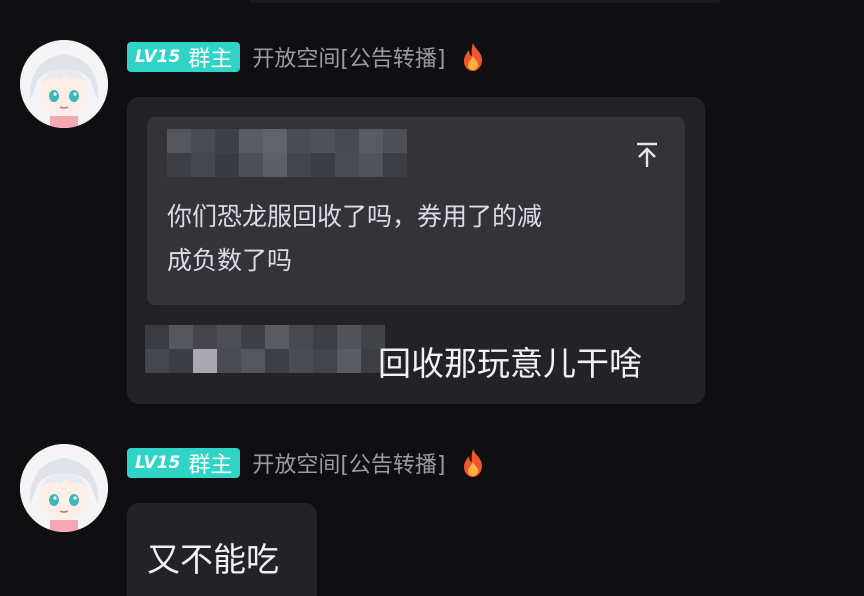 This screenshot has height=596, width=864. I want to click on message-text: 又不能吃, so click(213, 559).